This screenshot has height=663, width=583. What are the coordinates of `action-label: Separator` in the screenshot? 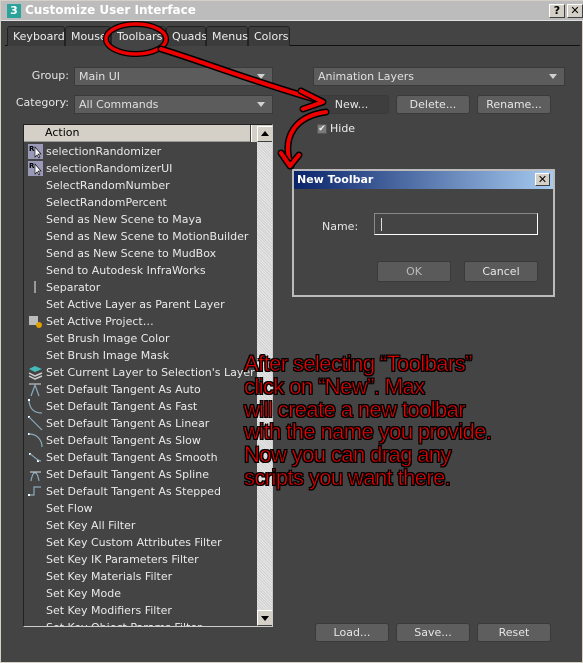 It's located at (73, 287).